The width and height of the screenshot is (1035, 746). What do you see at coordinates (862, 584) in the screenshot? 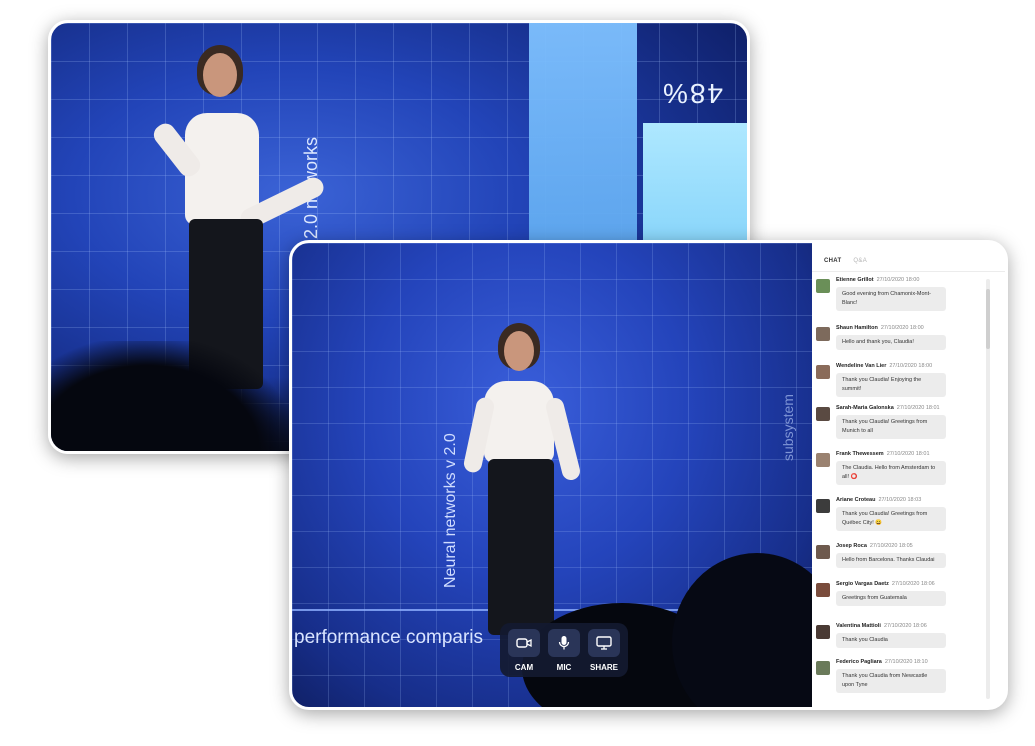
I see `chat-author-name: Sergio Vargas Daetz` at bounding box center [862, 584].